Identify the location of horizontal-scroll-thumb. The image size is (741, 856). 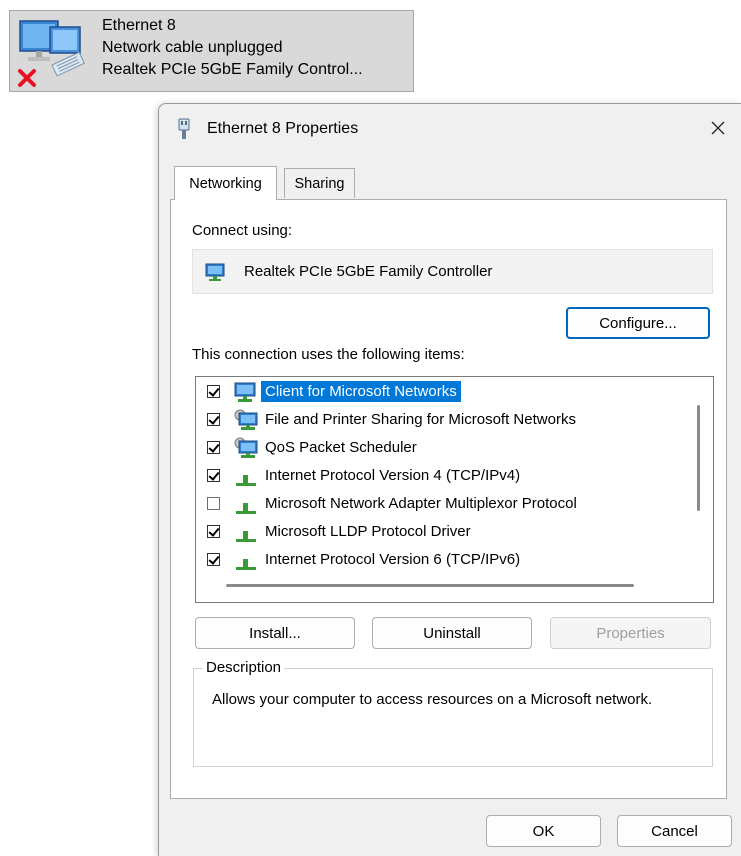
(430, 585).